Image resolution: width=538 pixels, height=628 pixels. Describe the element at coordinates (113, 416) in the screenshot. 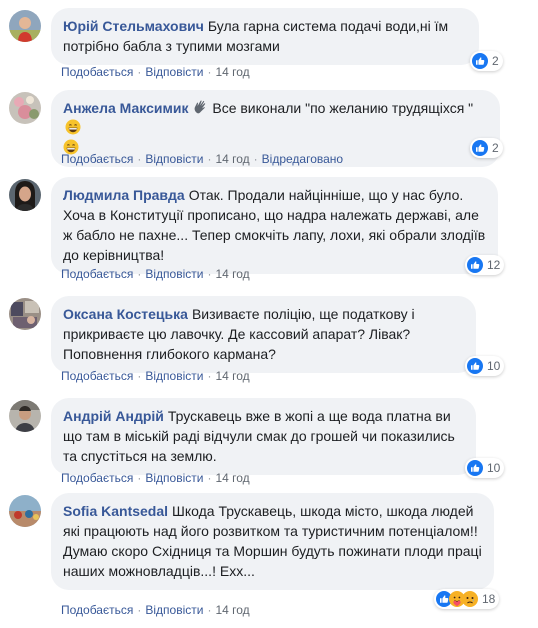

I see `comment-author: Андрій Андрій` at that location.